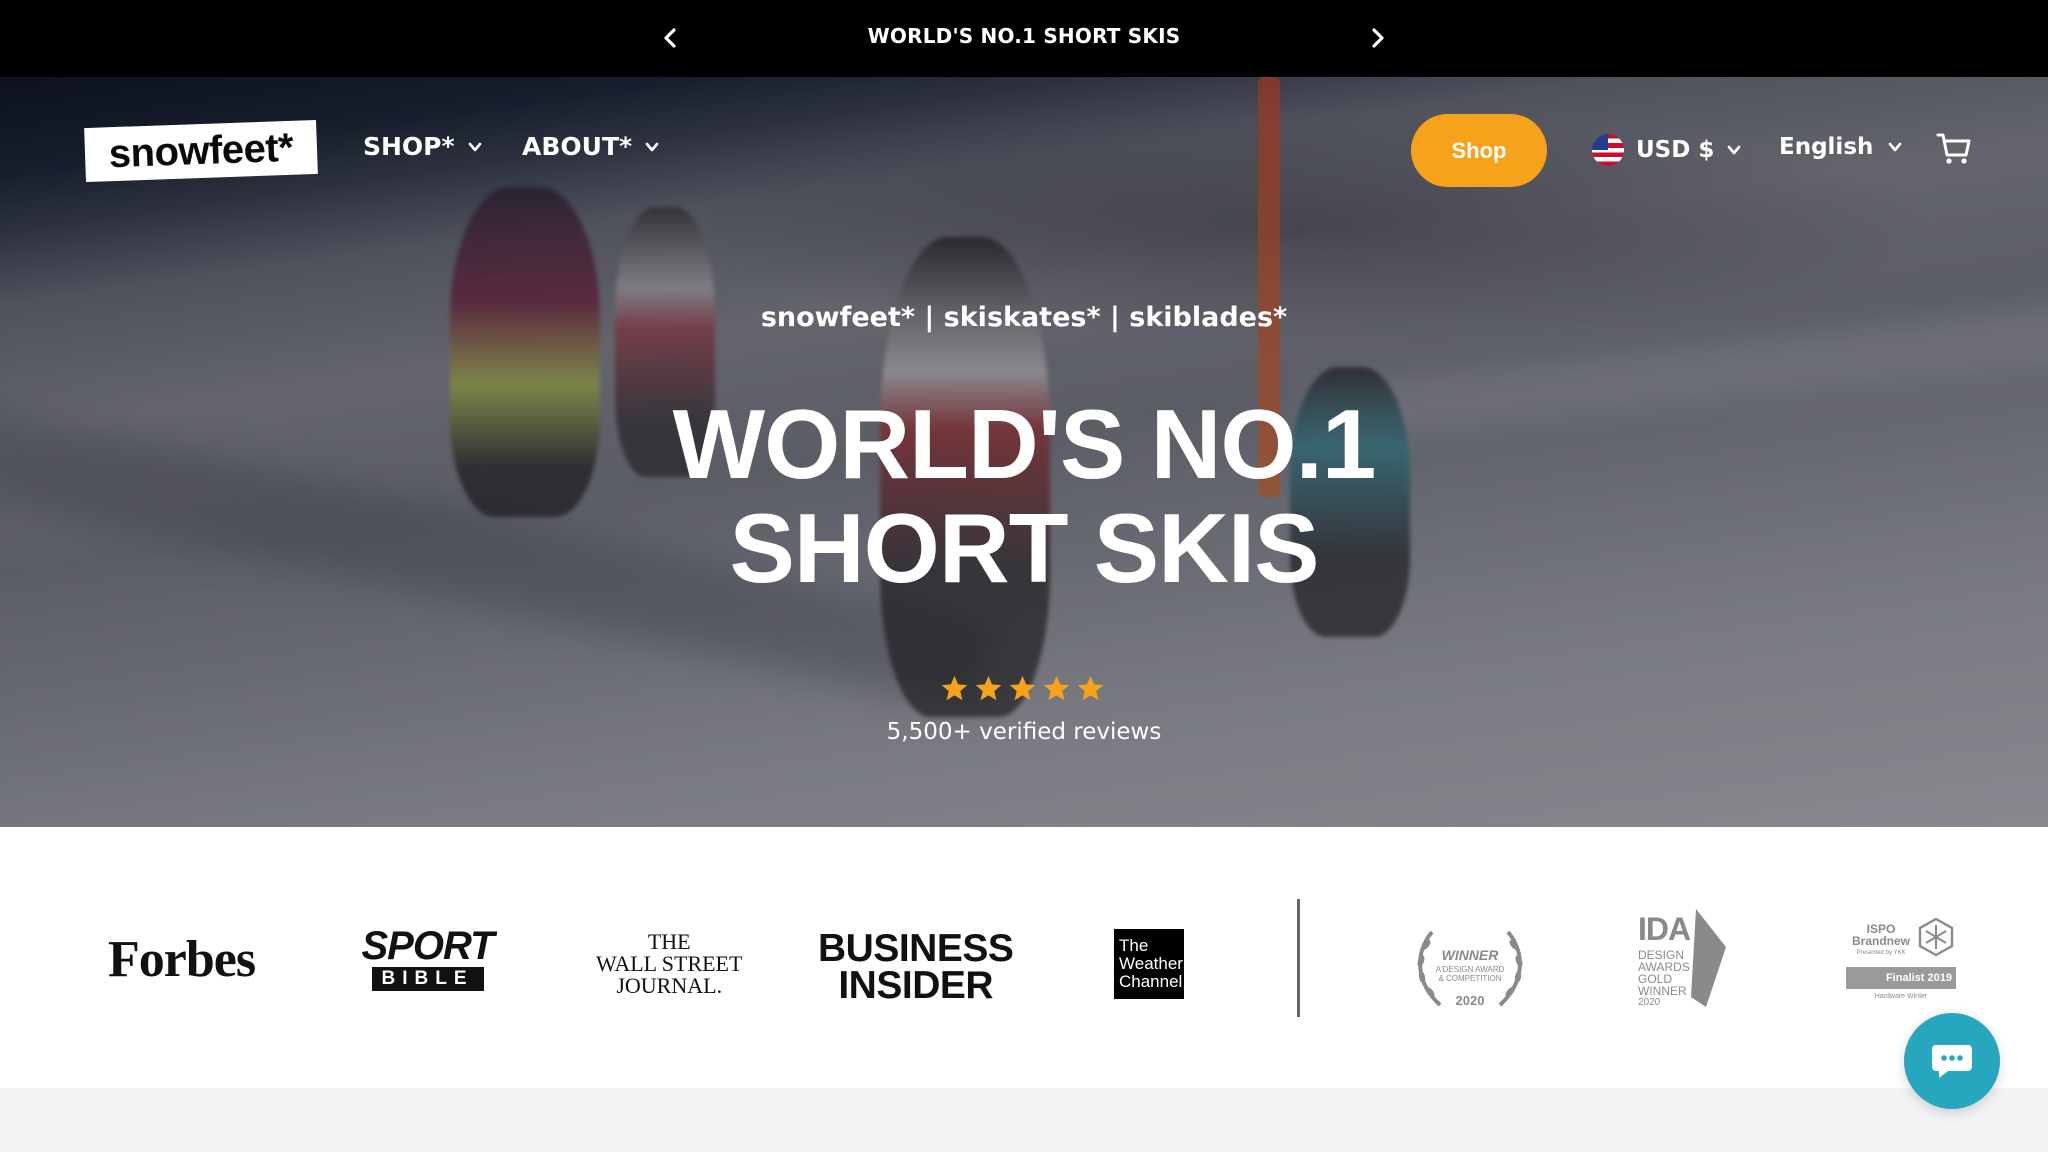 The width and height of the screenshot is (2048, 1152). I want to click on nav-about: ABOUT*, so click(591, 146).